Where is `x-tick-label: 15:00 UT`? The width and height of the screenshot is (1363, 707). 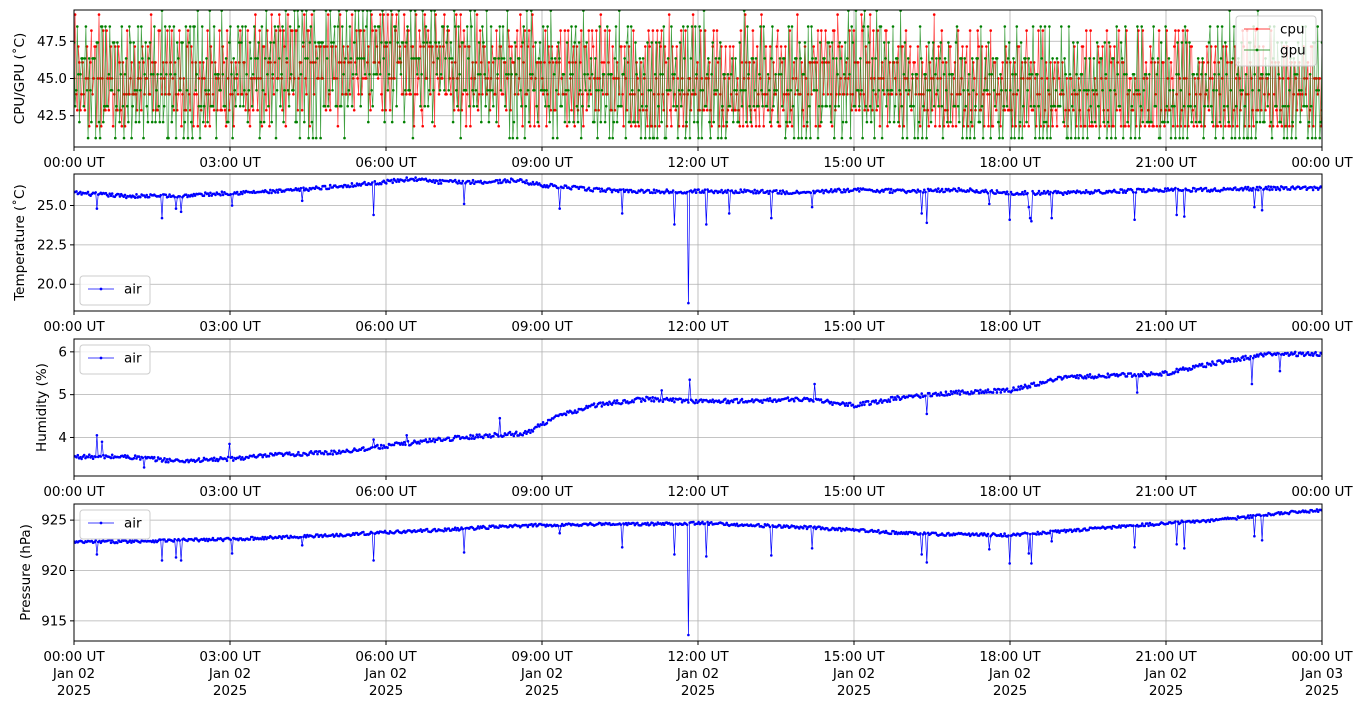 x-tick-label: 15:00 UT is located at coordinates (854, 327).